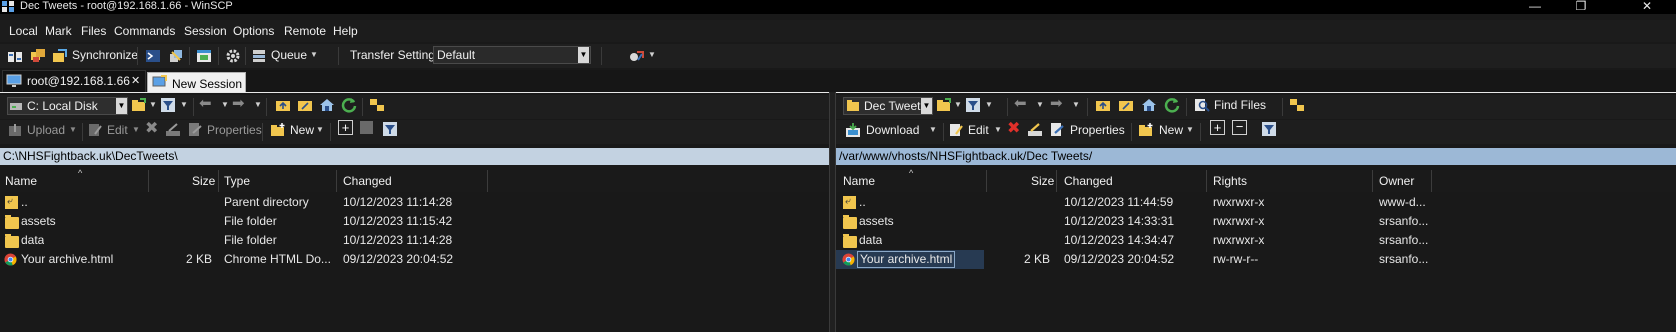  What do you see at coordinates (259, 56) in the screenshot?
I see `queue-icon` at bounding box center [259, 56].